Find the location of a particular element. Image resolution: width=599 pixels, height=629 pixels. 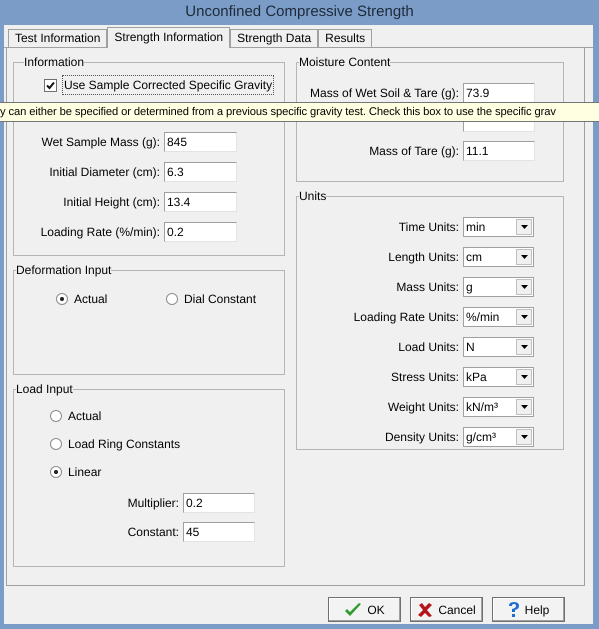

input-field: 6.3 is located at coordinates (200, 172).